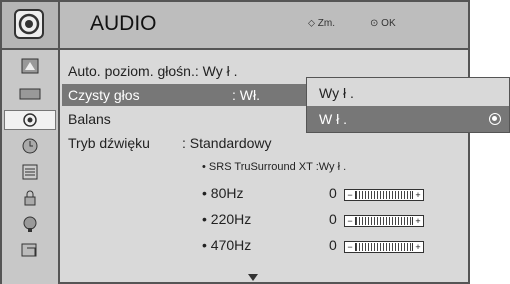 The width and height of the screenshot is (510, 284). What do you see at coordinates (311, 23) in the screenshot?
I see `navigate-arrows-icon: ⬦` at bounding box center [311, 23].